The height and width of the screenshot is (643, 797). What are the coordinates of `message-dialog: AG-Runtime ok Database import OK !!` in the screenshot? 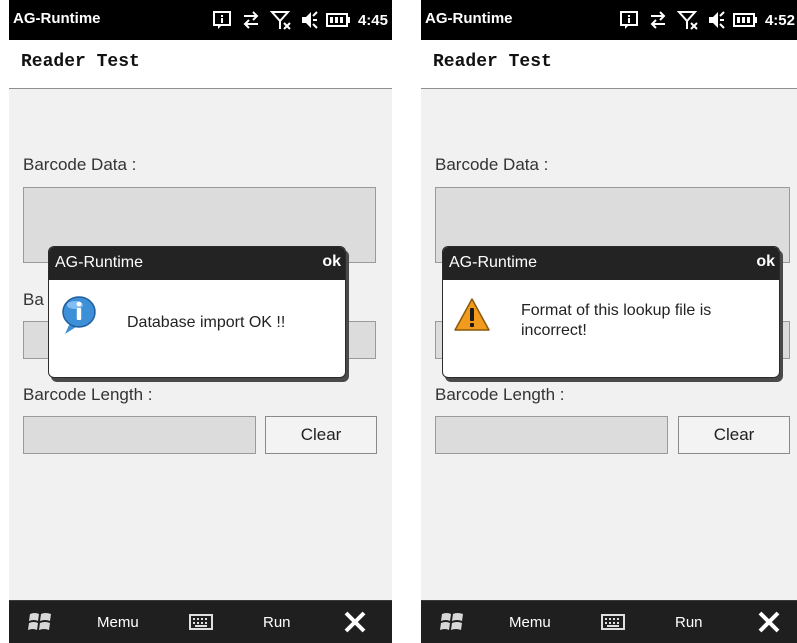 It's located at (197, 312).